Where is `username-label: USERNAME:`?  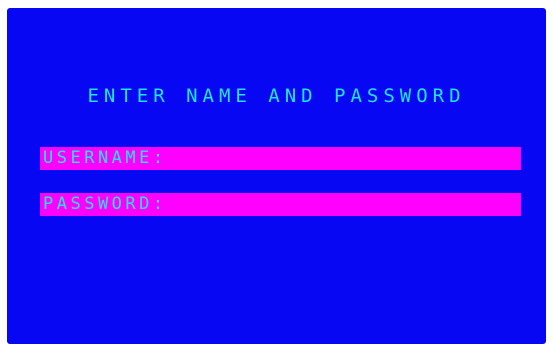 username-label: USERNAME: is located at coordinates (105, 158).